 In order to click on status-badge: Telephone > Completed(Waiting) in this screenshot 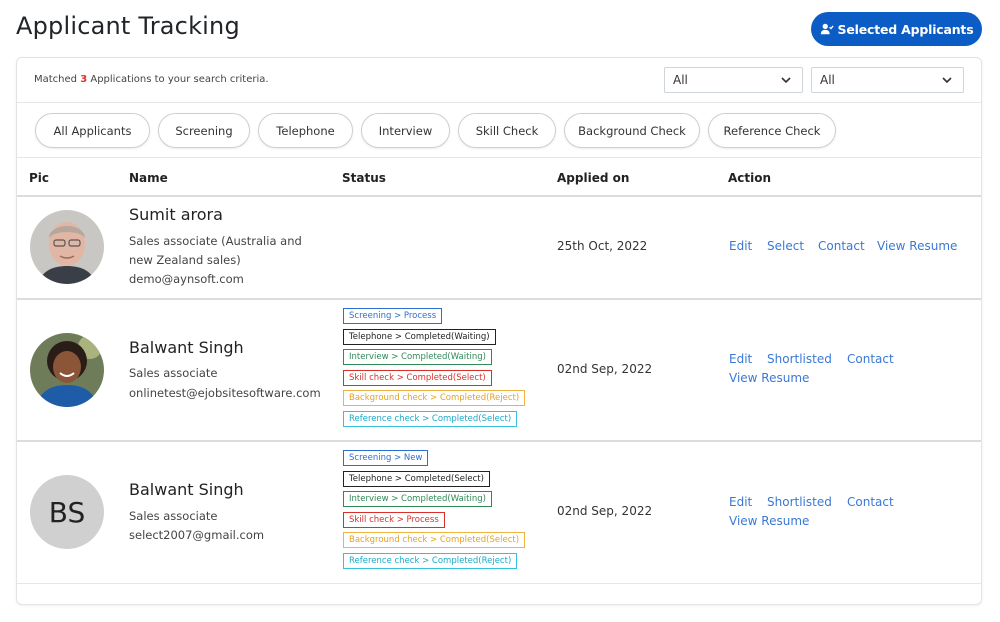, I will do `click(419, 337)`.